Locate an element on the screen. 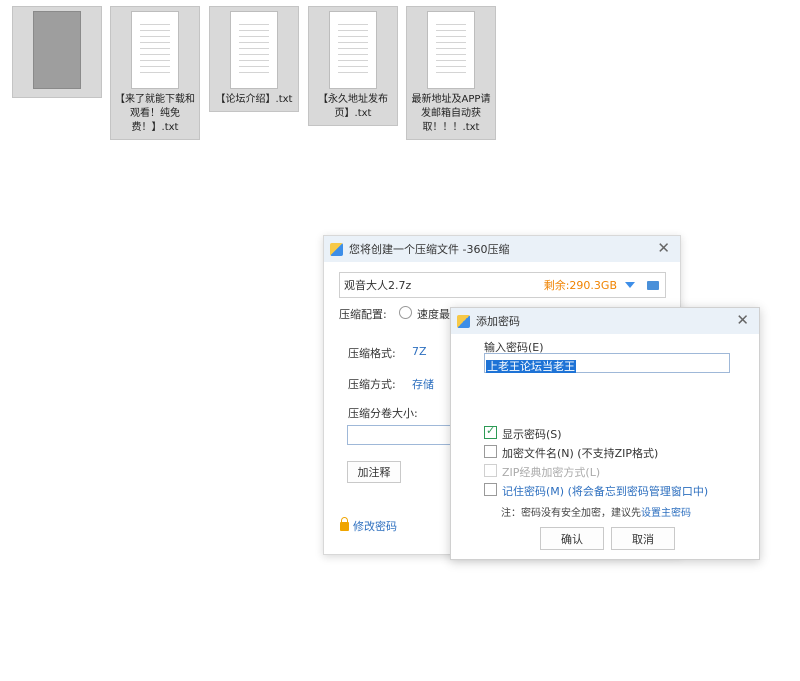 This screenshot has width=800, height=681. remember-password-checkbox is located at coordinates (490, 489).